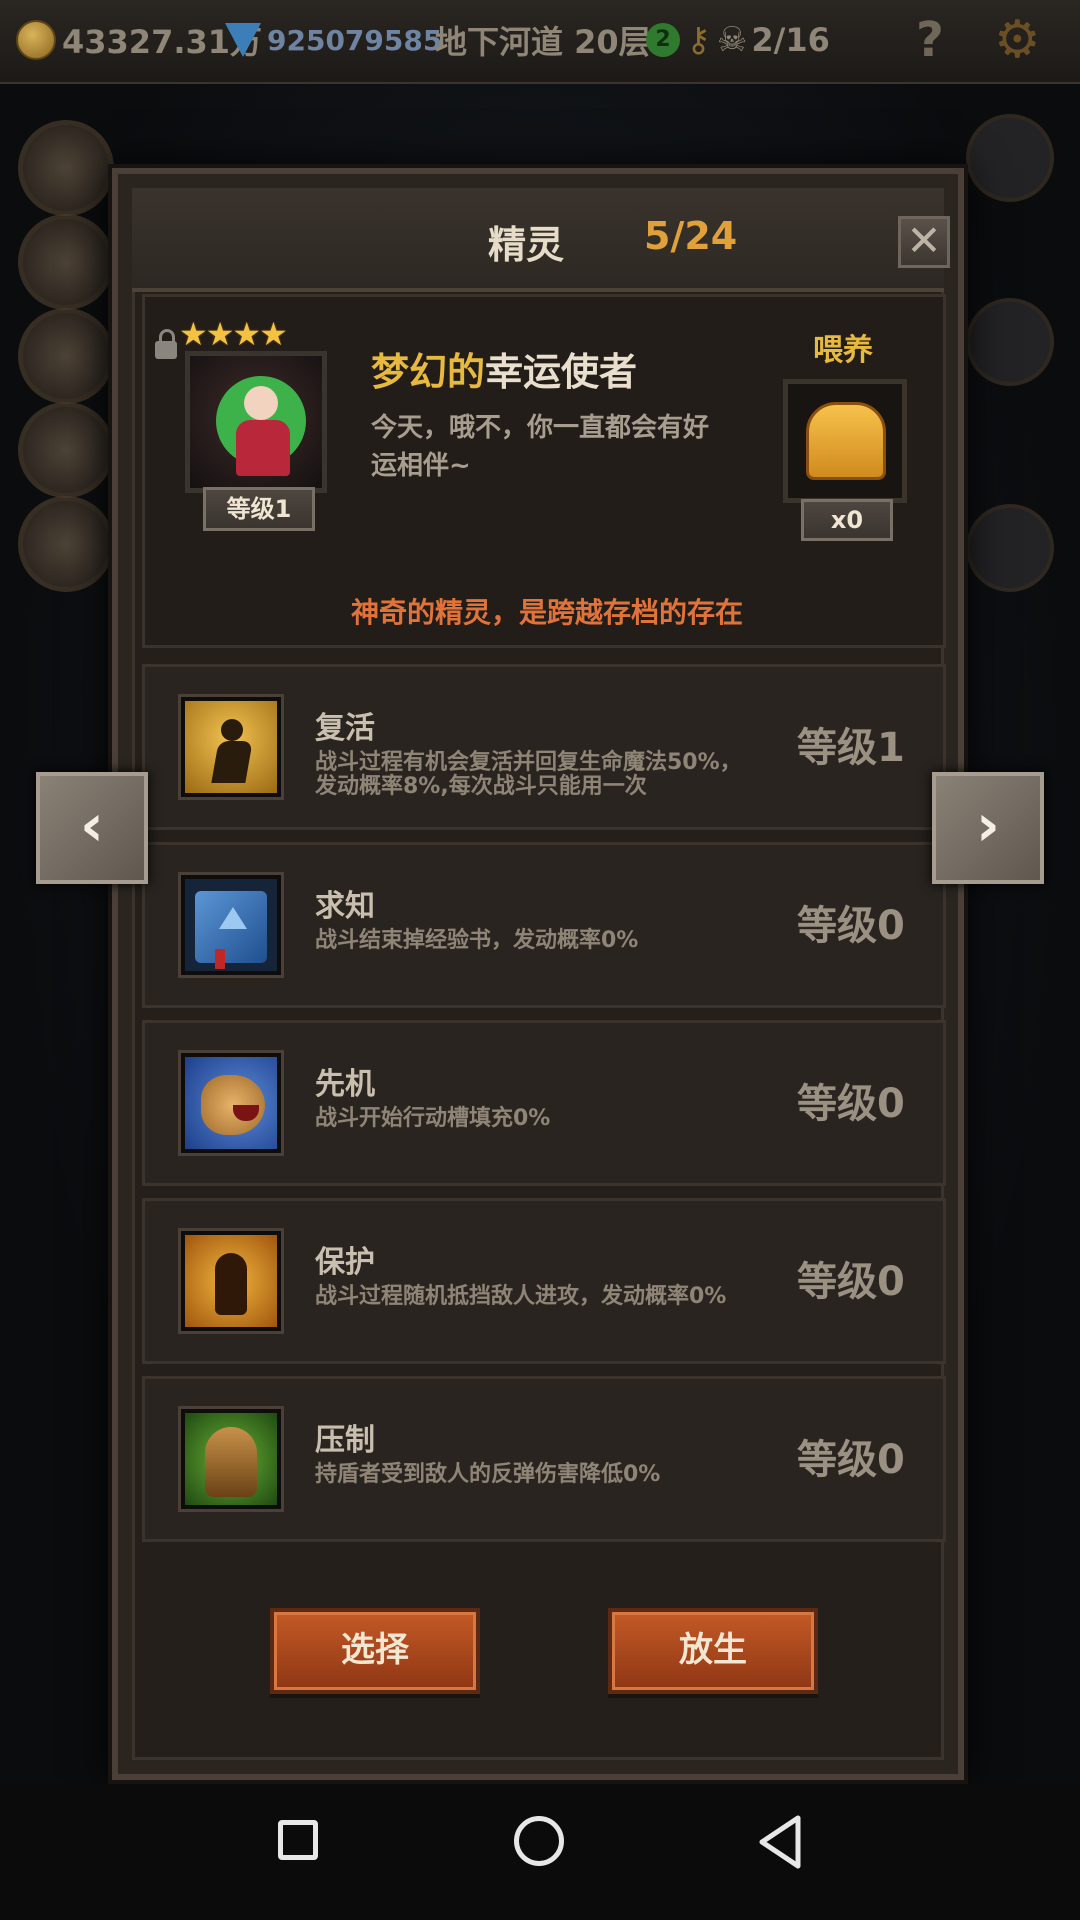 This screenshot has width=1080, height=1920. What do you see at coordinates (231, 925) in the screenshot?
I see `book-icon` at bounding box center [231, 925].